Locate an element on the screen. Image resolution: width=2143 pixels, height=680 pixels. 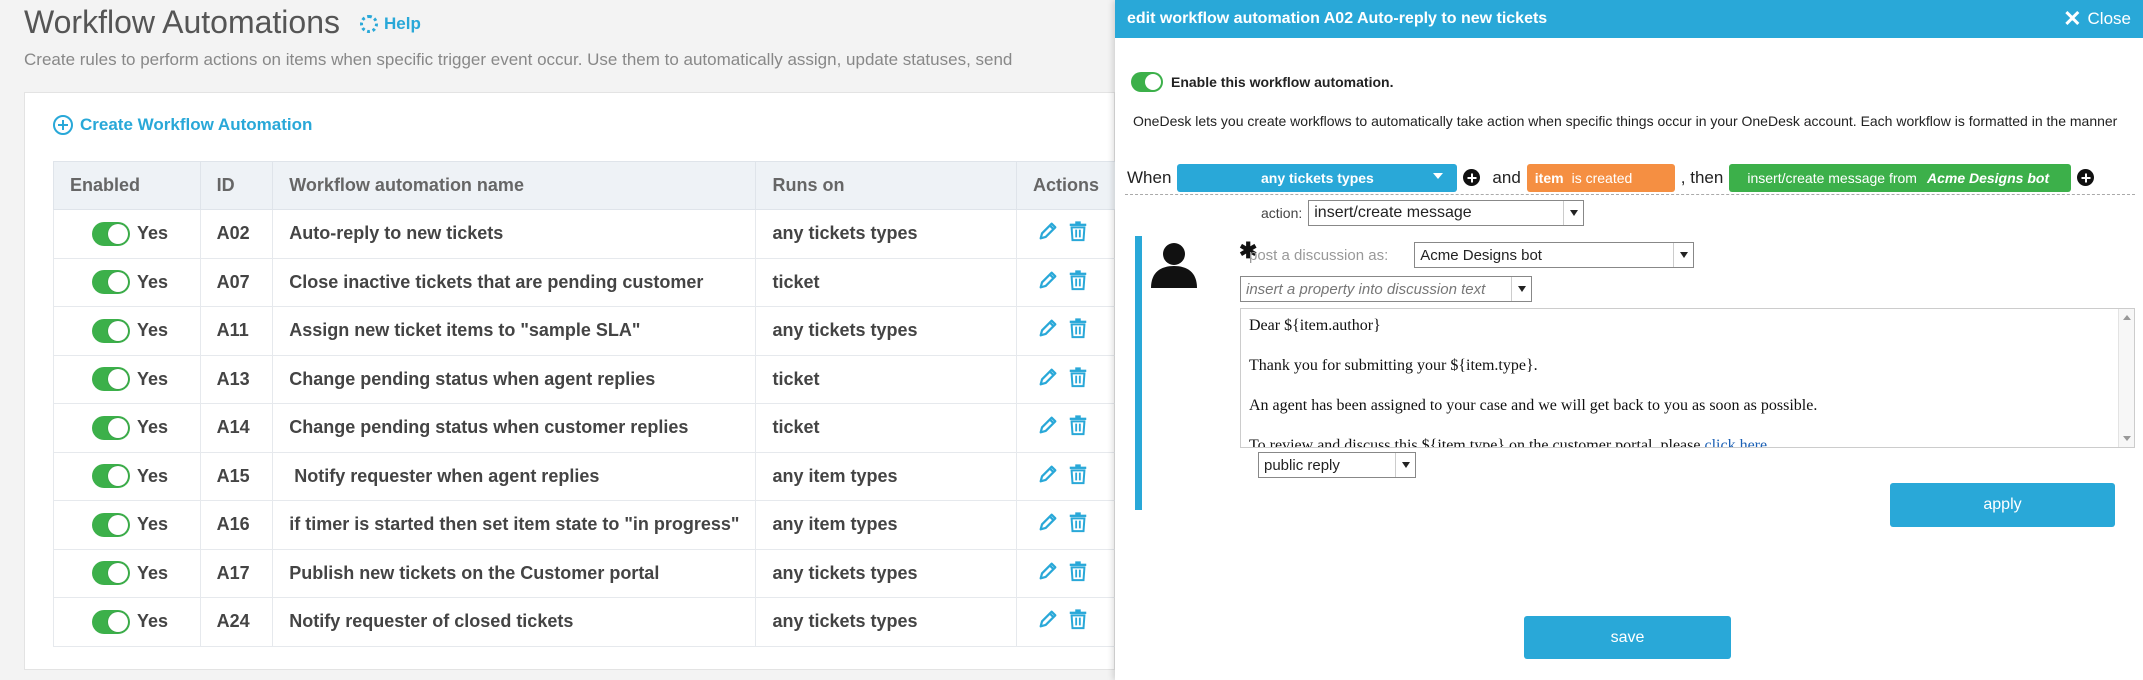
runs-on-cell: any tickets types is located at coordinates (886, 234).